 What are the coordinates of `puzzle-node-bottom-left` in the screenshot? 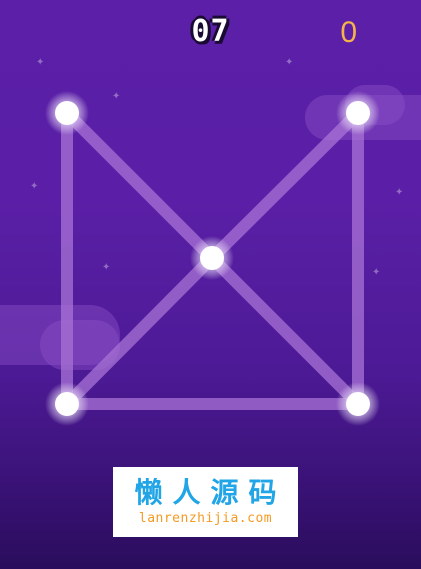 It's located at (67, 404).